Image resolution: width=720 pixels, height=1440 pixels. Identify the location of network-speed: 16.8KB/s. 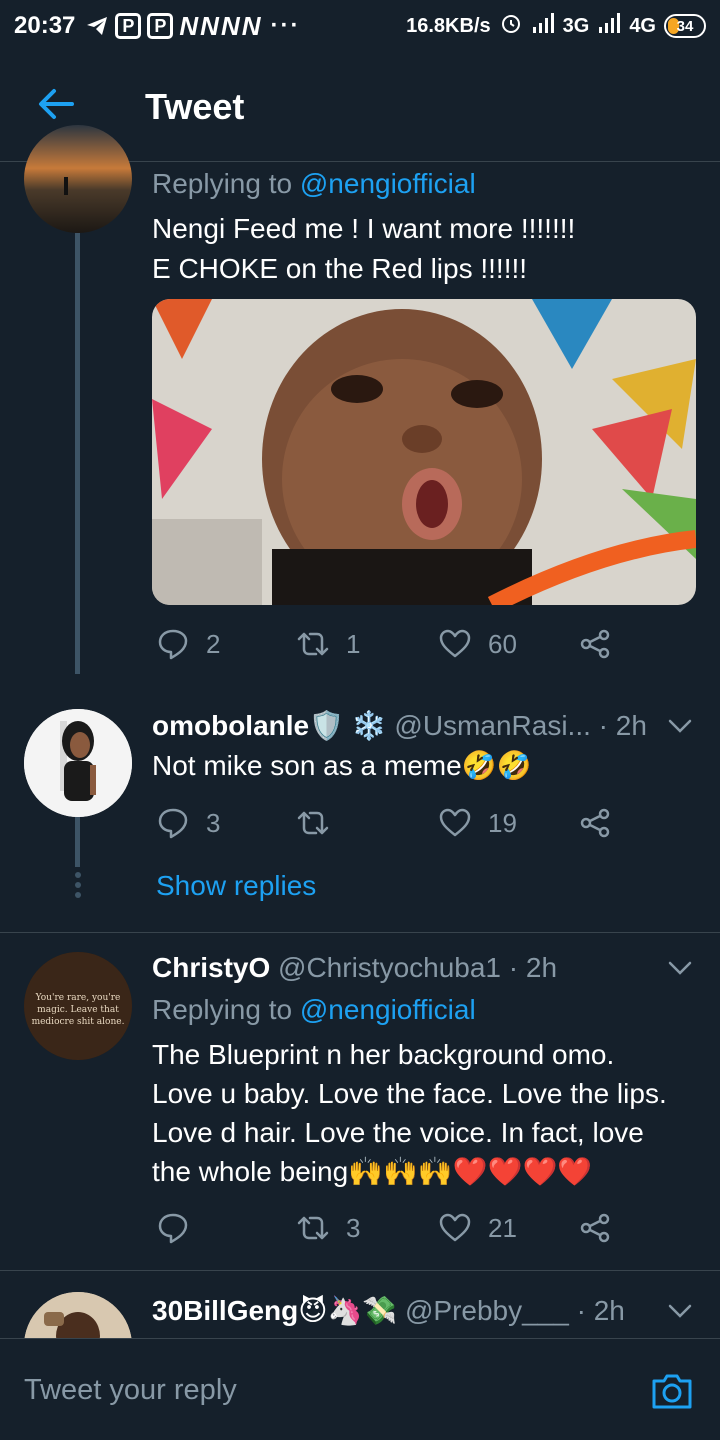
(448, 25).